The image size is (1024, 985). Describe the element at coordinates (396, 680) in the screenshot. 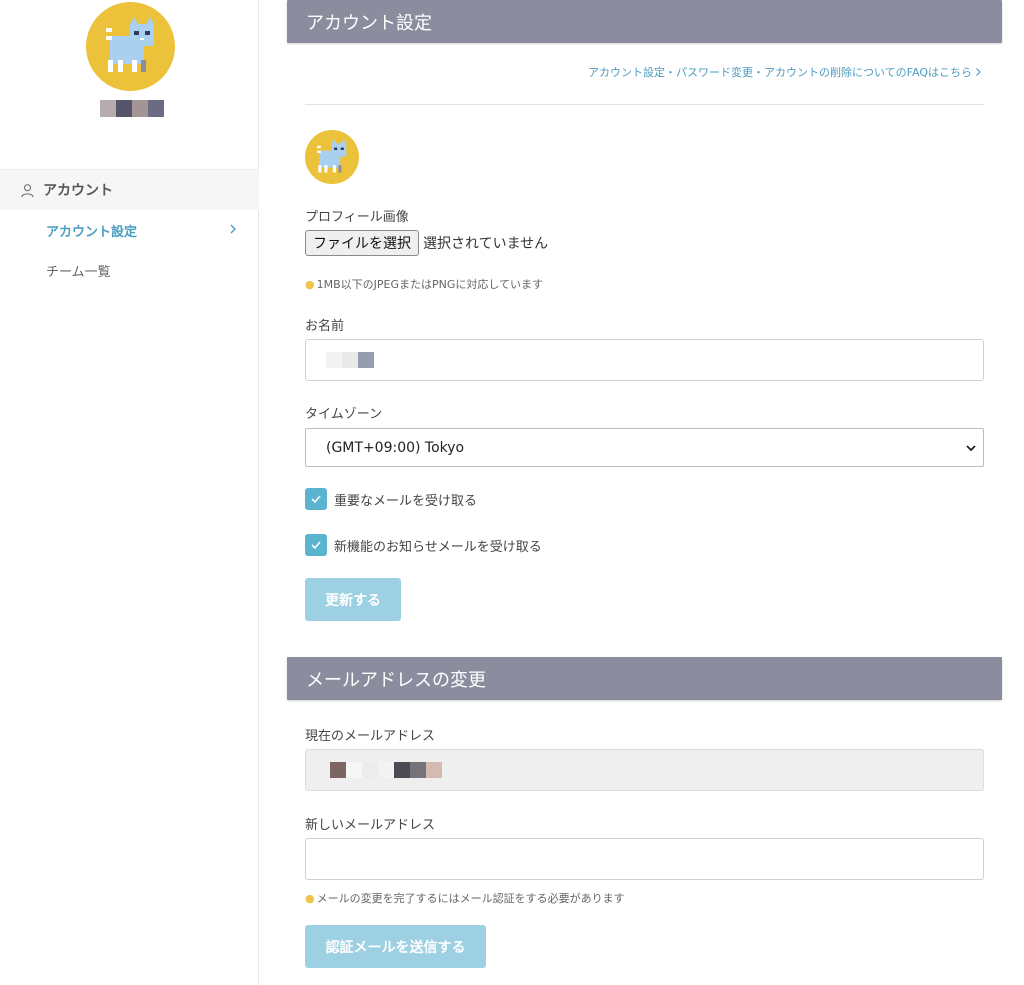

I see `section-title: メールアドレスの変更` at that location.